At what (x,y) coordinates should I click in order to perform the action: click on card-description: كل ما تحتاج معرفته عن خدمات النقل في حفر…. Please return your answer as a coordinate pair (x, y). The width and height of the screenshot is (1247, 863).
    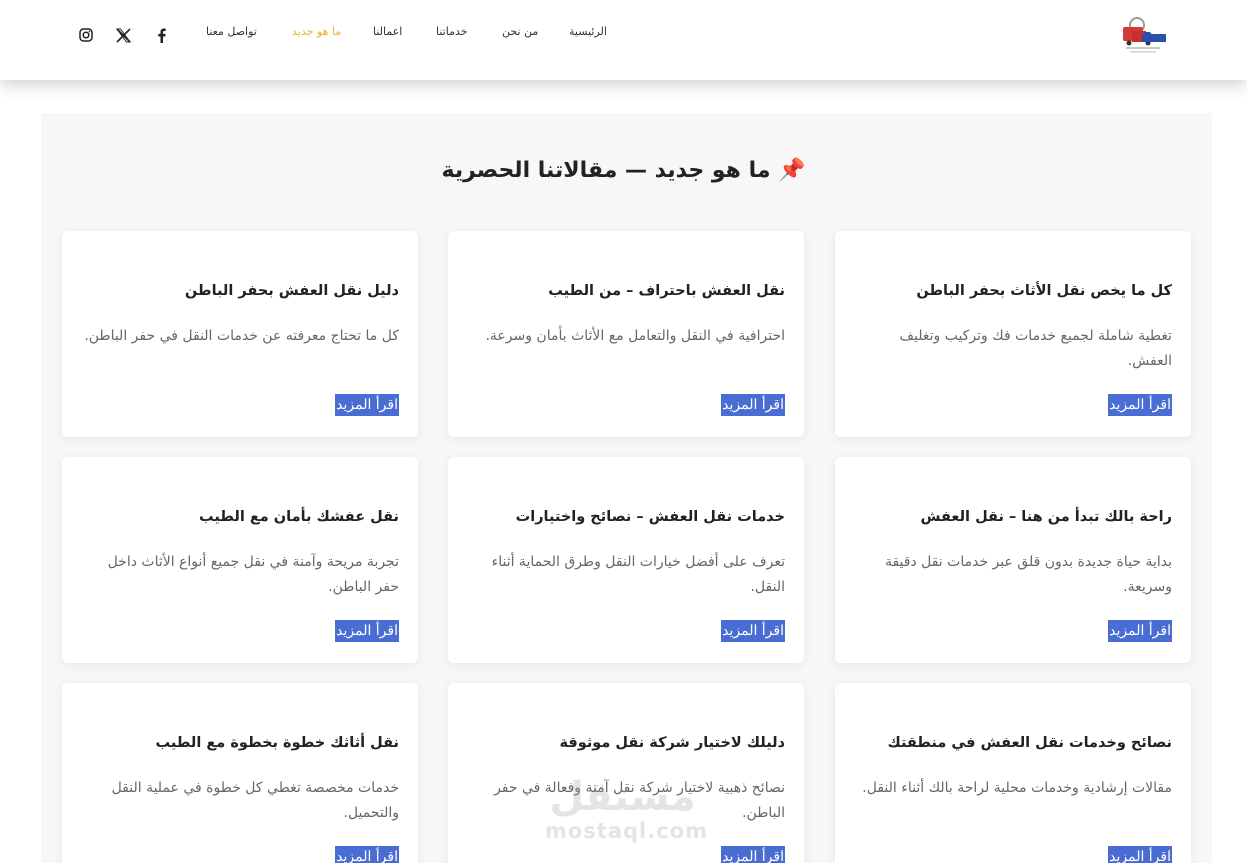
    Looking at the image, I should click on (241, 336).